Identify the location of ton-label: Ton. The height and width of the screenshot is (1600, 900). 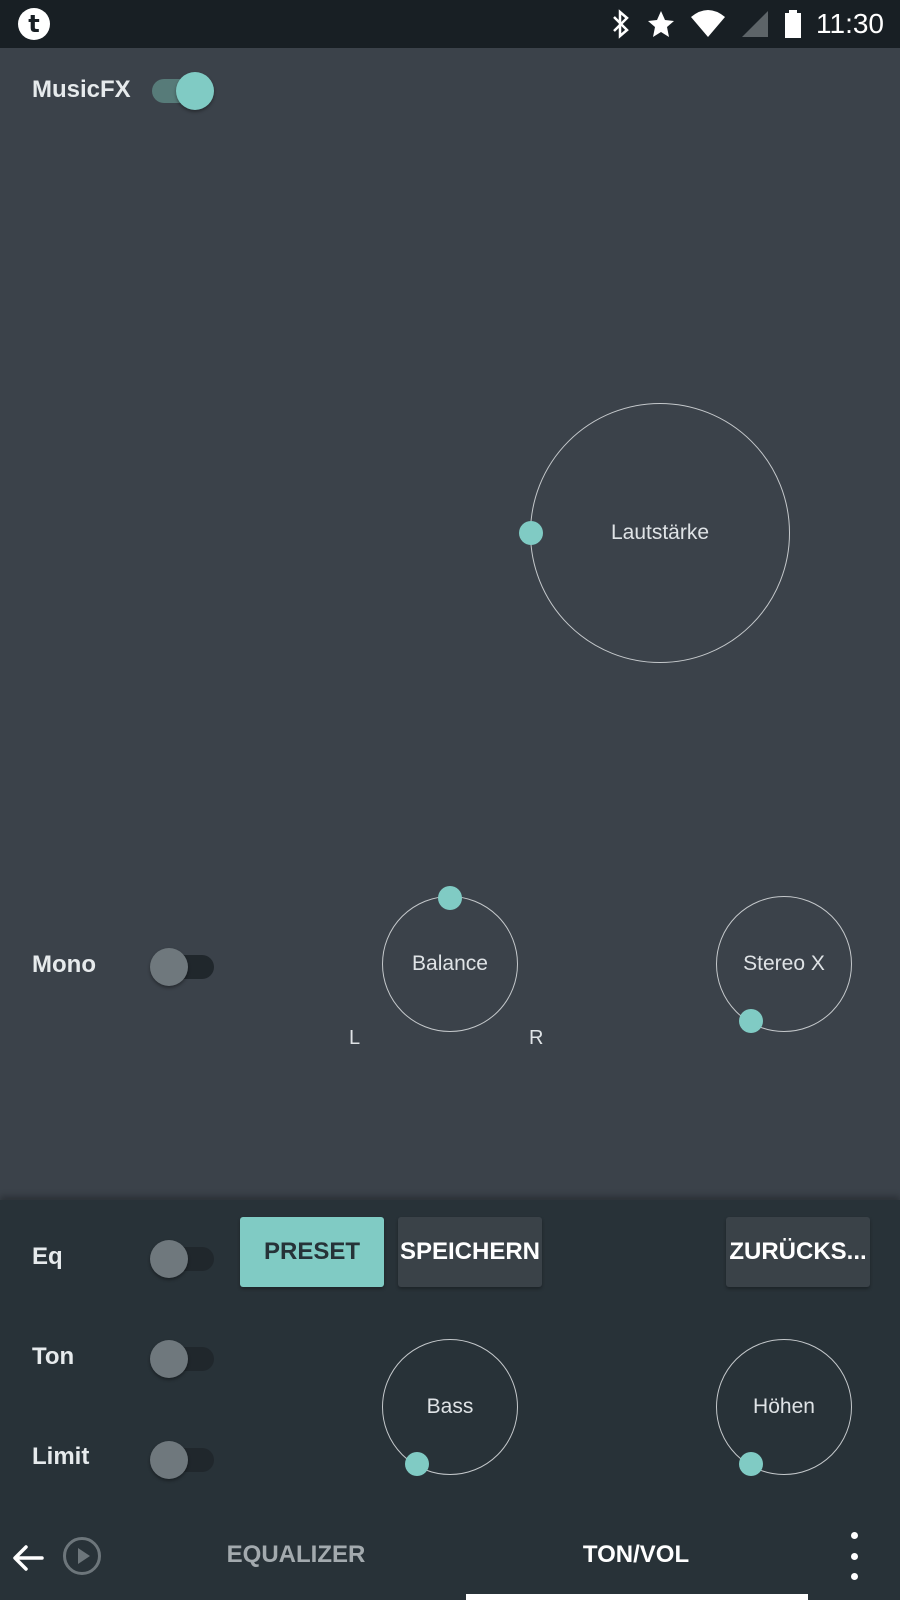
(53, 1356).